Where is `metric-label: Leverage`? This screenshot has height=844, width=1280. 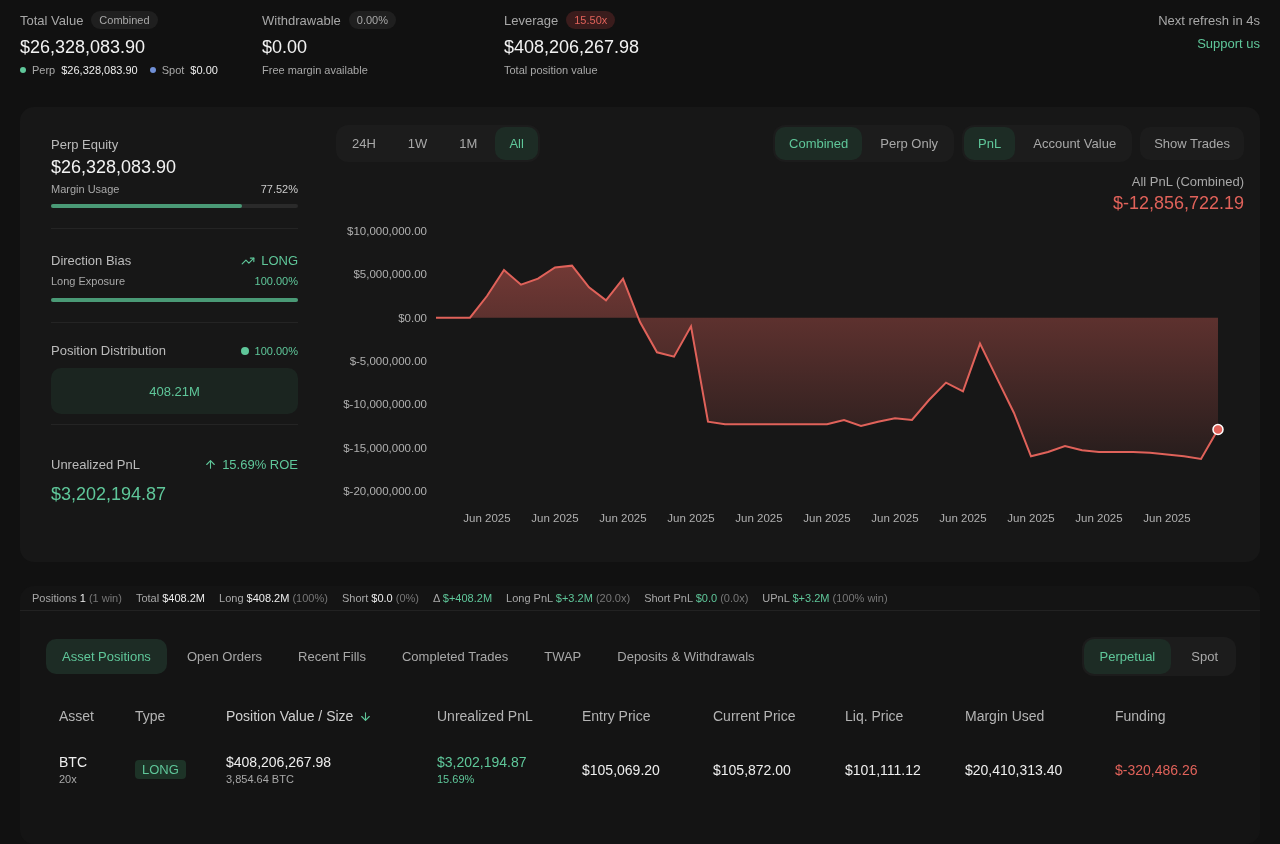
metric-label: Leverage is located at coordinates (531, 20).